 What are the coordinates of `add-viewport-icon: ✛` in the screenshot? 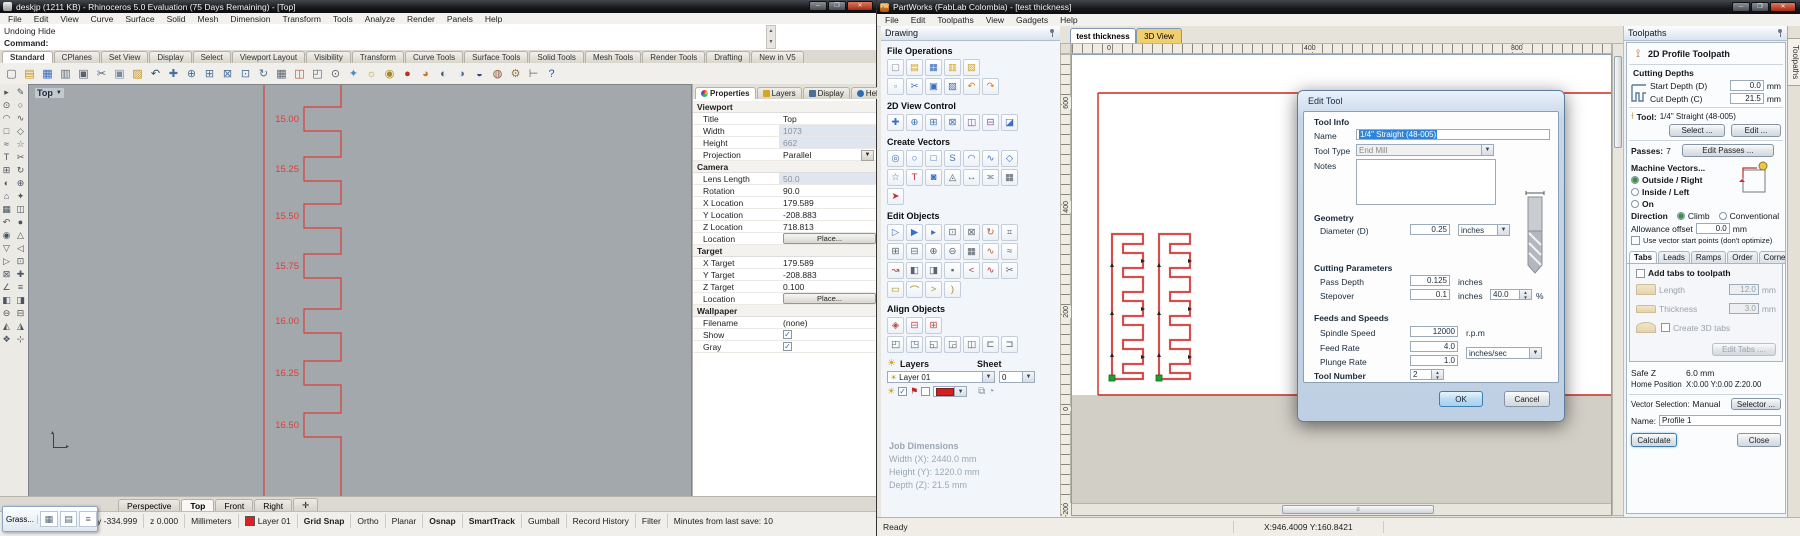 It's located at (306, 505).